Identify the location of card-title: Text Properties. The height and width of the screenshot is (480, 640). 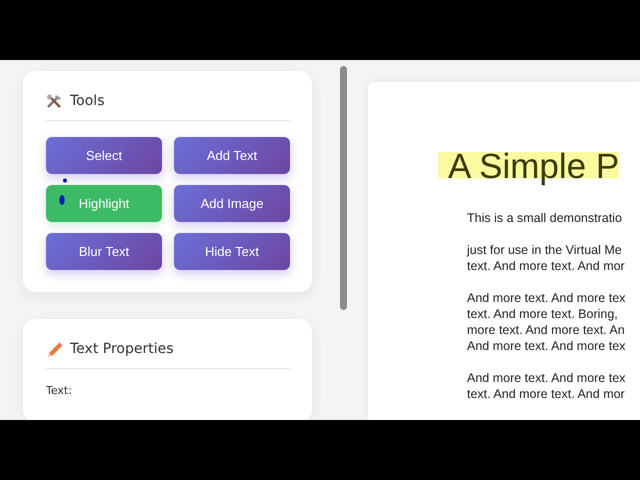
(122, 349).